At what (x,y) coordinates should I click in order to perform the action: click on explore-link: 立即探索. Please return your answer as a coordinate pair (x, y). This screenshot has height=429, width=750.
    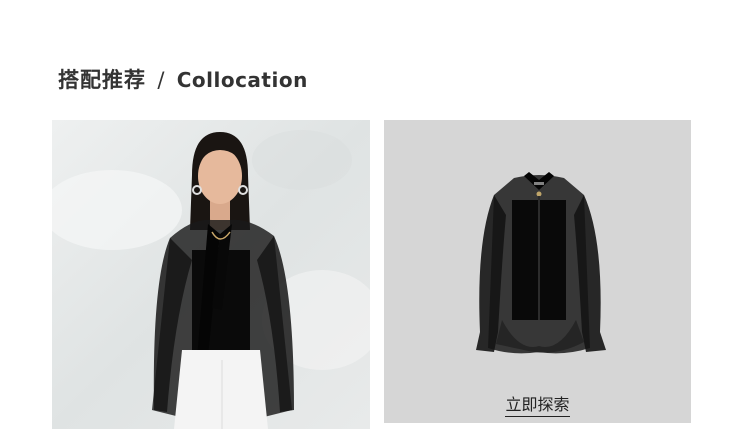
    Looking at the image, I should click on (537, 404).